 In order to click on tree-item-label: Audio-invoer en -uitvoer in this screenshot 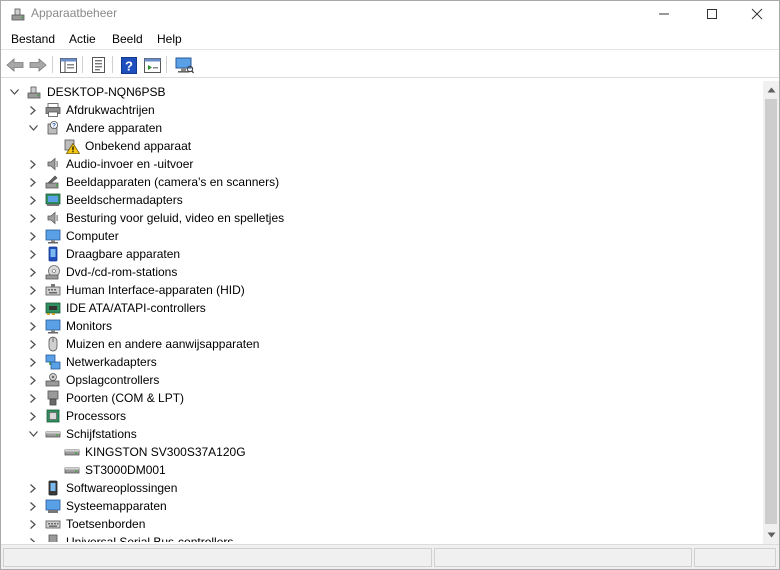, I will do `click(130, 164)`.